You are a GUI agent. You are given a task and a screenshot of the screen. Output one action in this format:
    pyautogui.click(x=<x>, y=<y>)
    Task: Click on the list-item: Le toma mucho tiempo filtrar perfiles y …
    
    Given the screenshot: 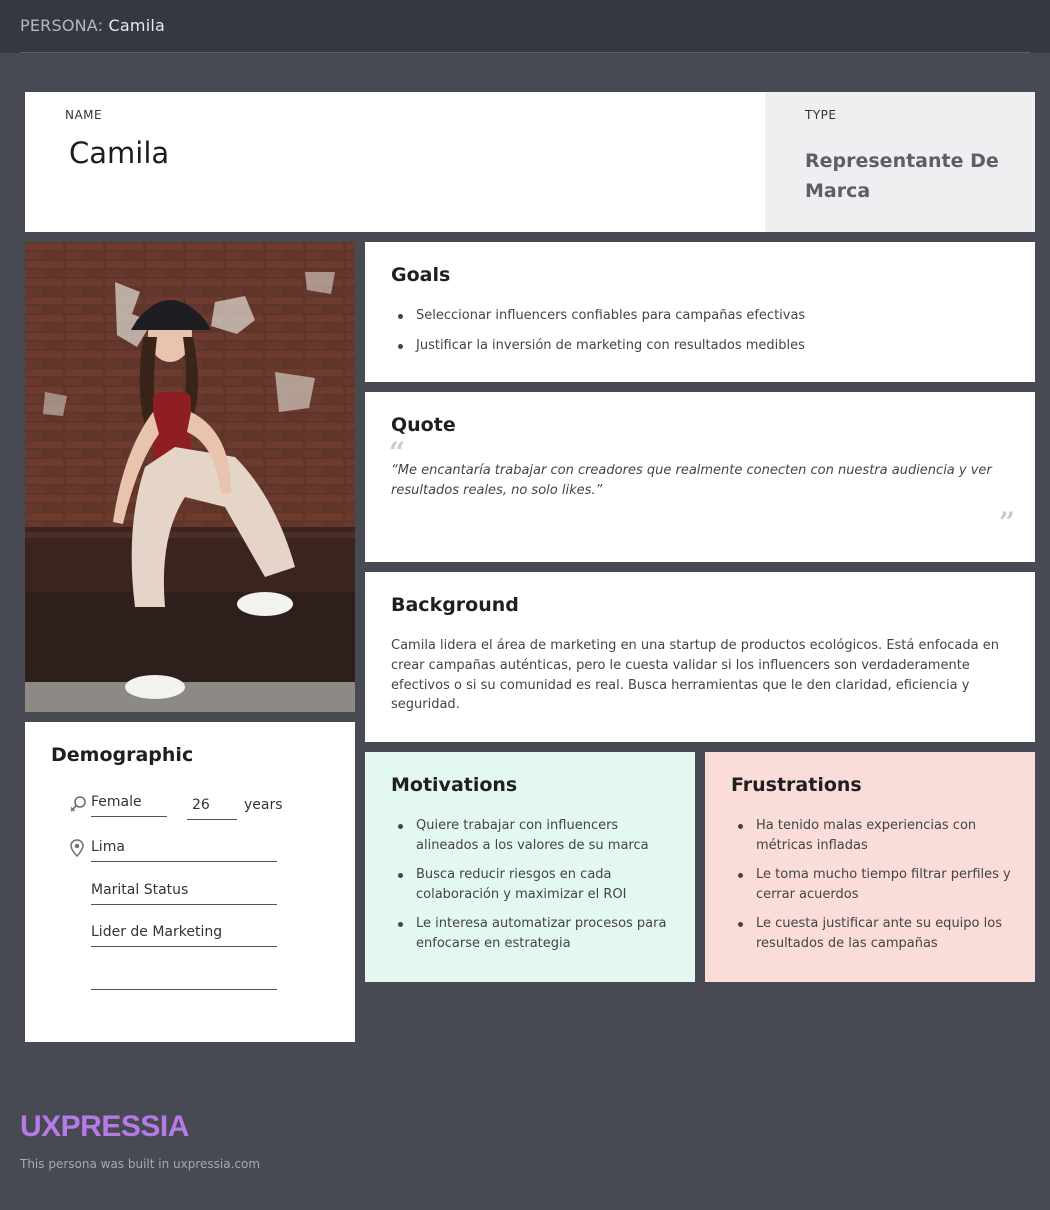 What is the action you would take?
    pyautogui.click(x=876, y=885)
    